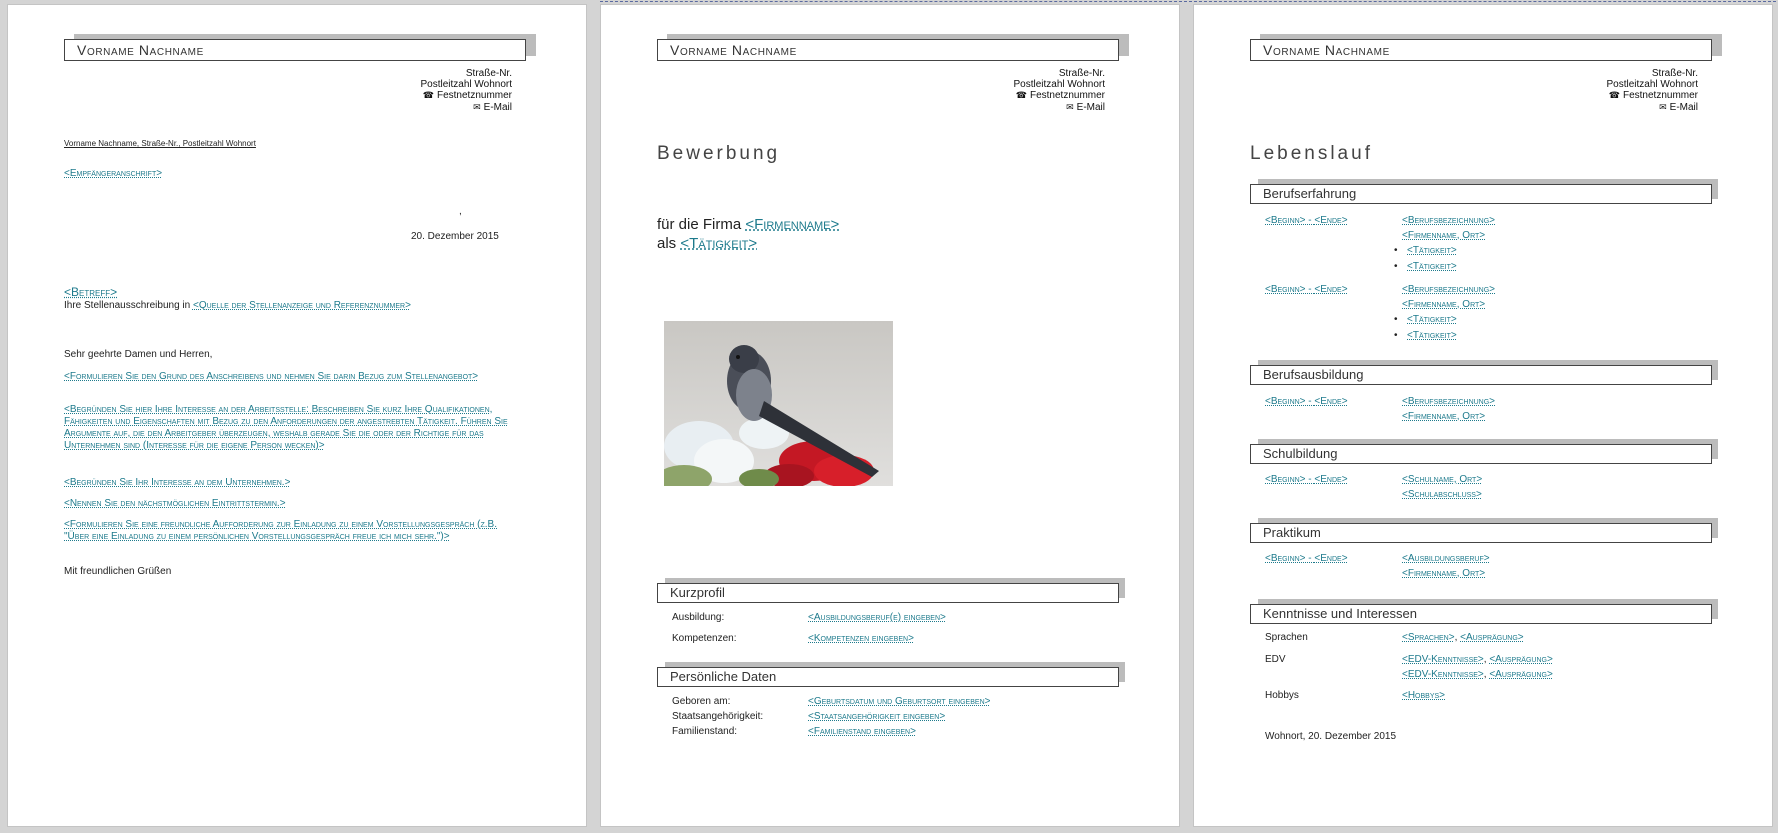  What do you see at coordinates (1423, 695) in the screenshot?
I see `hobbies-value: <Hobbys>` at bounding box center [1423, 695].